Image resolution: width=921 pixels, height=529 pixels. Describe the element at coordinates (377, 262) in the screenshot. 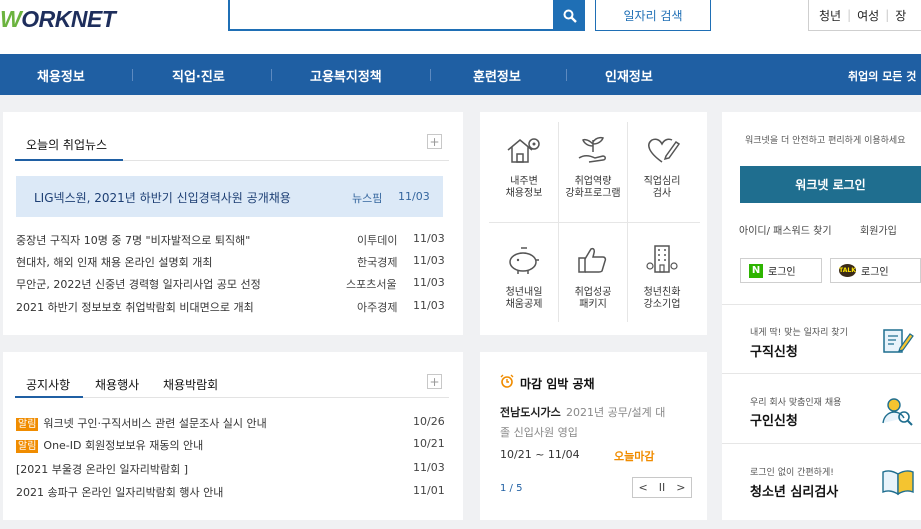

I see `news-row-source: 한국경제` at that location.